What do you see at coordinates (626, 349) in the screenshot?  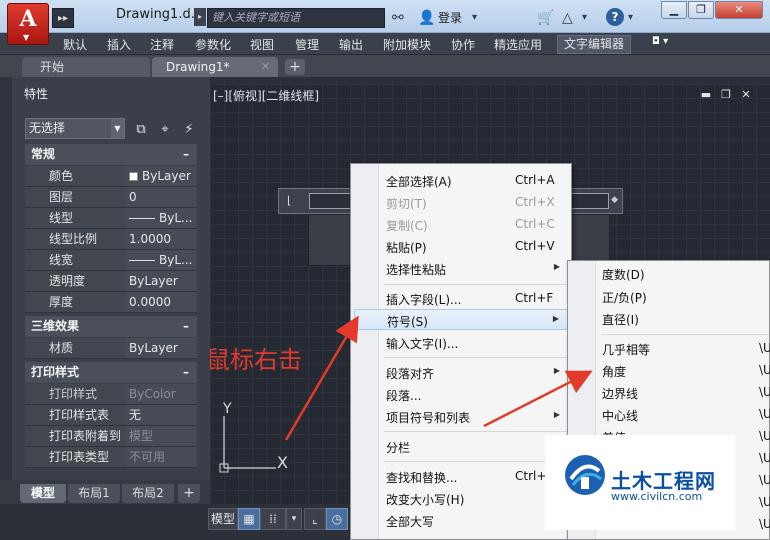 I see `submenu-item-almost-equal: 几乎相等` at bounding box center [626, 349].